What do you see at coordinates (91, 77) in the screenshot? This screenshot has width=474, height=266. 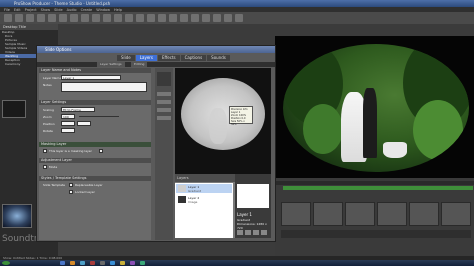 I see `layer-name-field: Layer 1` at bounding box center [91, 77].